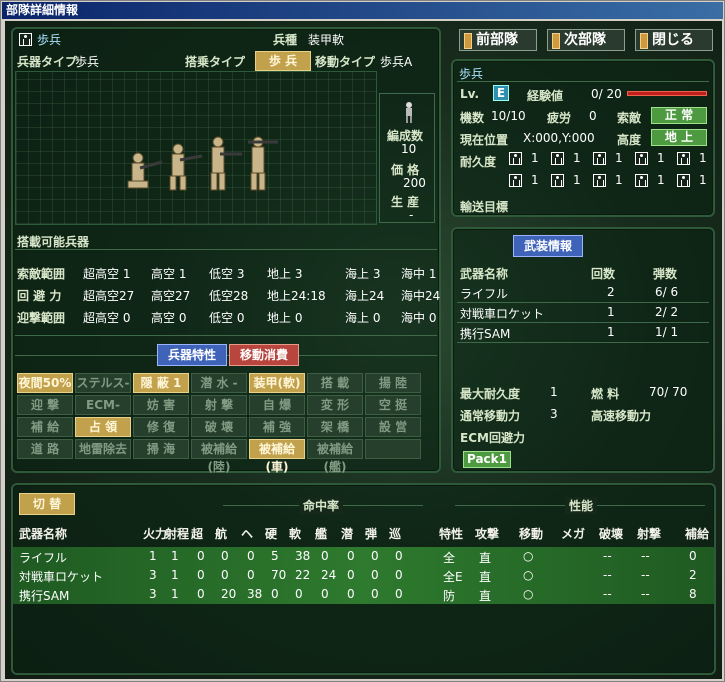 The image size is (725, 682). Describe the element at coordinates (219, 427) in the screenshot. I see `trait-cell: 破 壊` at that location.